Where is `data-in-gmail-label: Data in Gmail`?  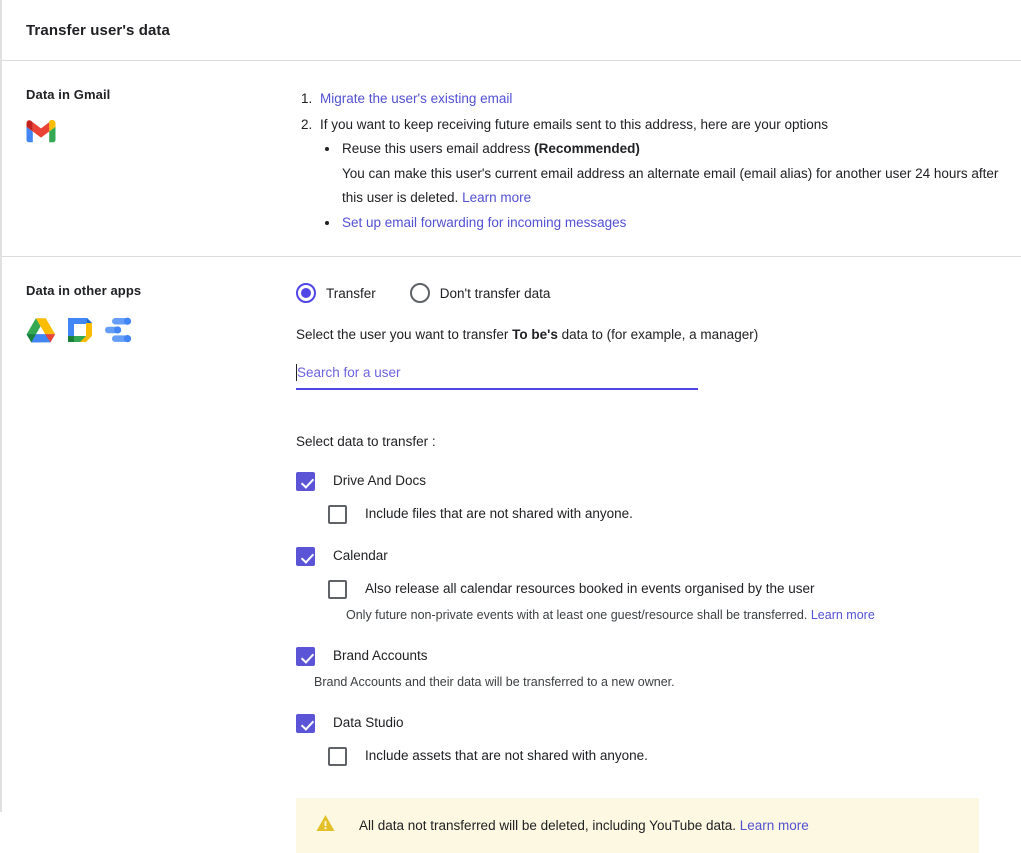 data-in-gmail-label: Data in Gmail is located at coordinates (68, 94).